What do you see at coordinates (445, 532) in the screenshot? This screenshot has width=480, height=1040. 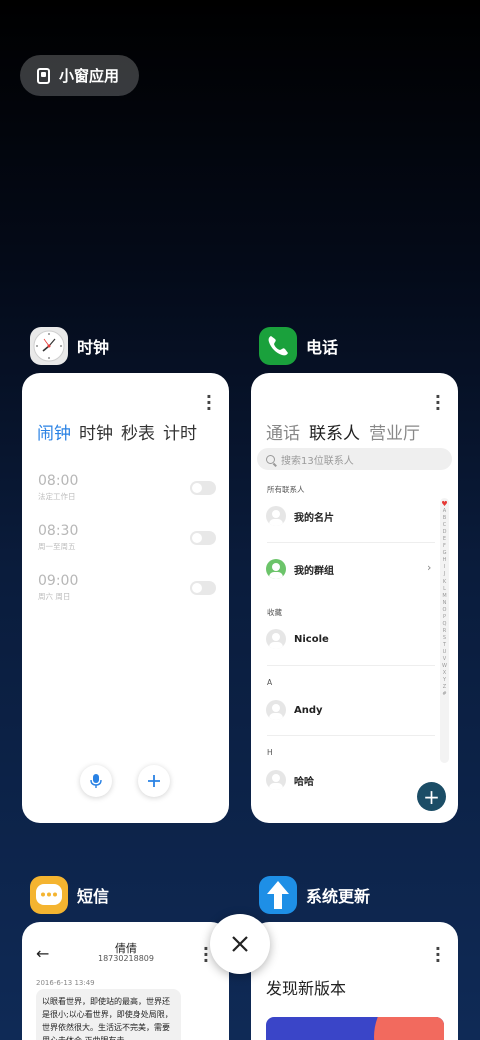 I see `index-letter: D` at bounding box center [445, 532].